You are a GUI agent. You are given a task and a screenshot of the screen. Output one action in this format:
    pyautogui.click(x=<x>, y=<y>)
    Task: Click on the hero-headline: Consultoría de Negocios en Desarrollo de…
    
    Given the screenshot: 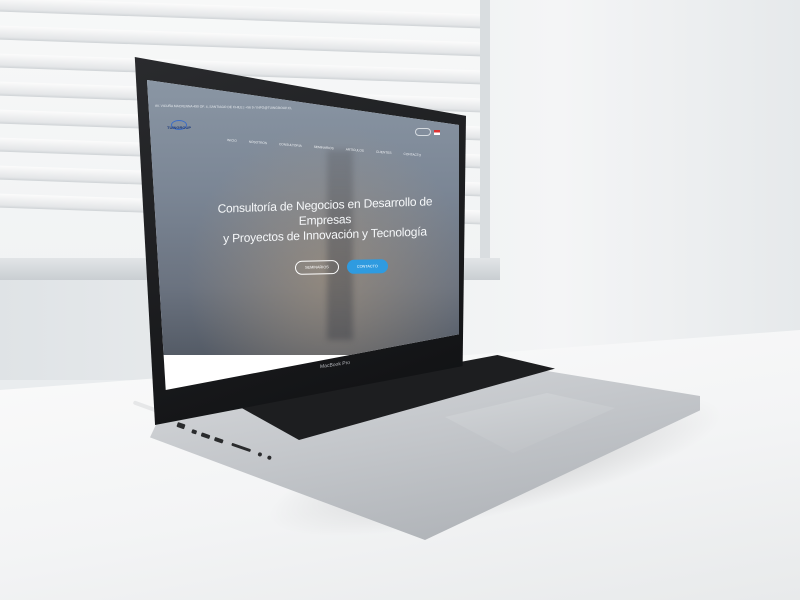 What is the action you would take?
    pyautogui.click(x=325, y=220)
    